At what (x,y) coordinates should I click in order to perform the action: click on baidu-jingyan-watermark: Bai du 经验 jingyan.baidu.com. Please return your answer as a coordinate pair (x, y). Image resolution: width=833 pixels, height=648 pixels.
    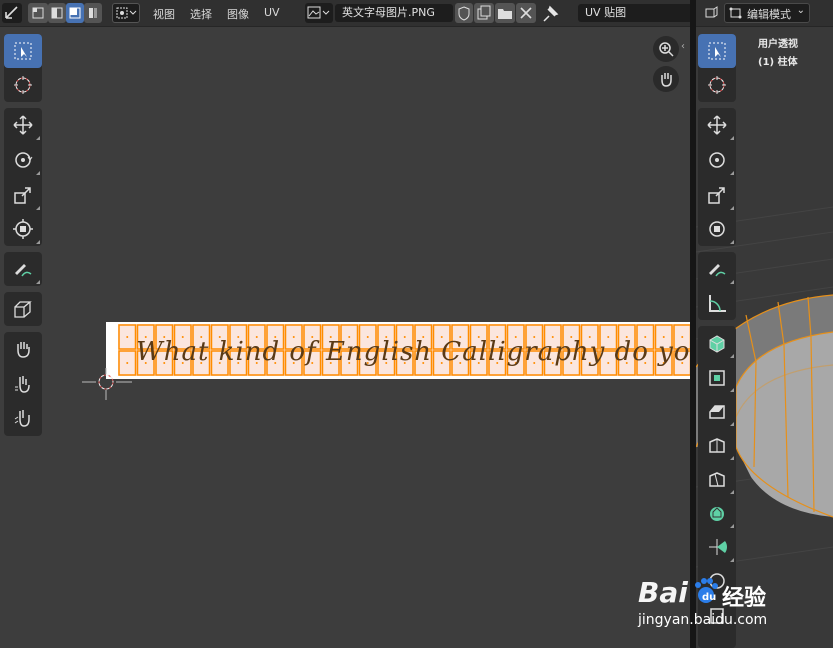
    Looking at the image, I should click on (733, 607).